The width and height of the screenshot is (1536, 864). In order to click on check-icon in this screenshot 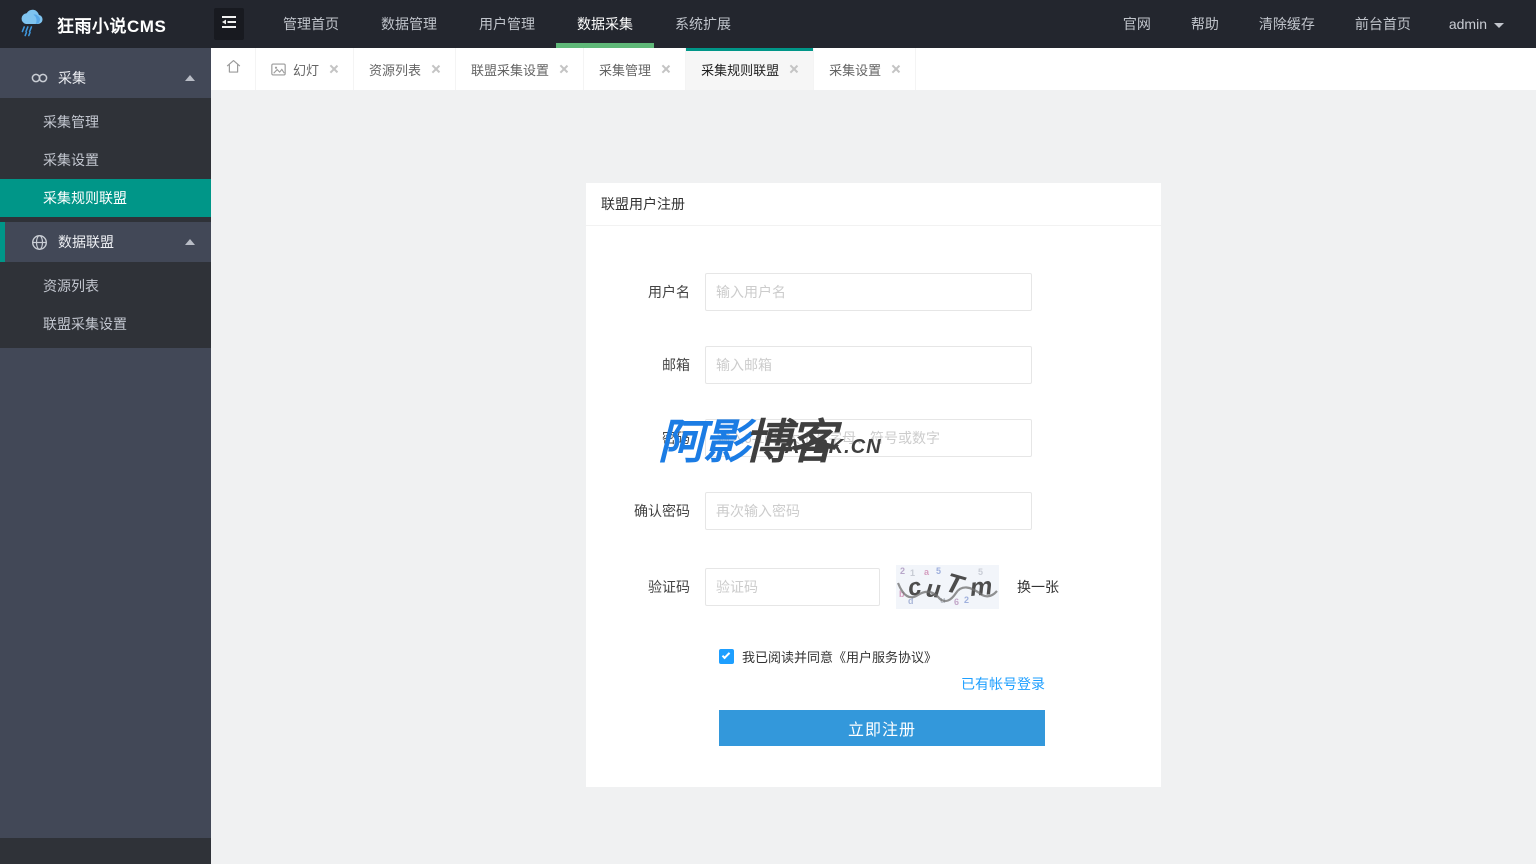, I will do `click(726, 655)`.